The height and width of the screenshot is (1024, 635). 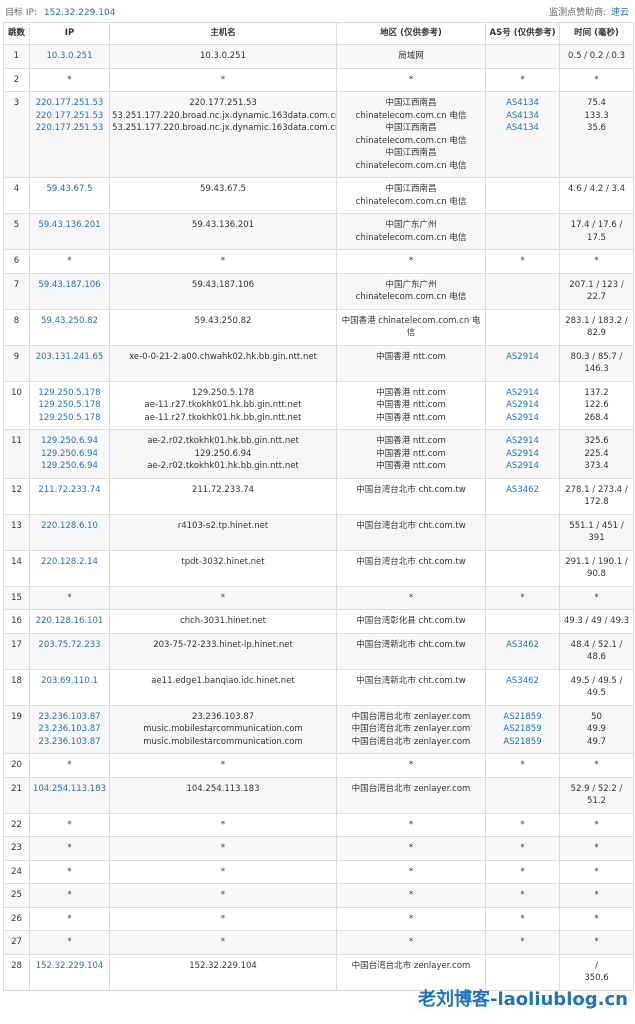 I want to click on as-cell: AS3462, so click(x=522, y=687).